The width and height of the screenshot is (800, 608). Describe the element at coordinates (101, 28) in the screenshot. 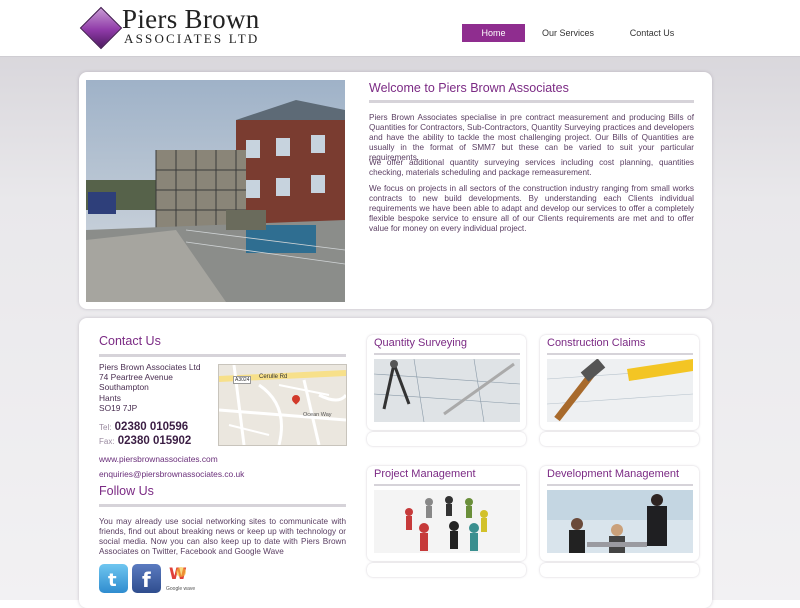

I see `diamond-logo-icon` at that location.